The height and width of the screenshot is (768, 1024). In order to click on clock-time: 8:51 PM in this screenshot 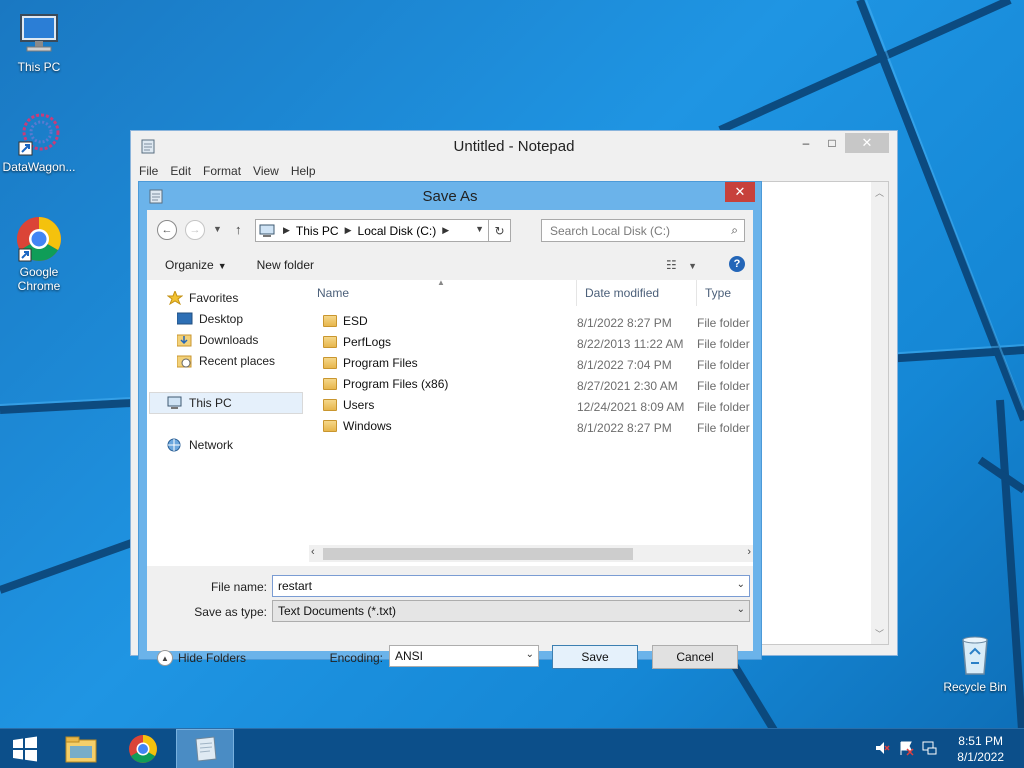, I will do `click(980, 741)`.